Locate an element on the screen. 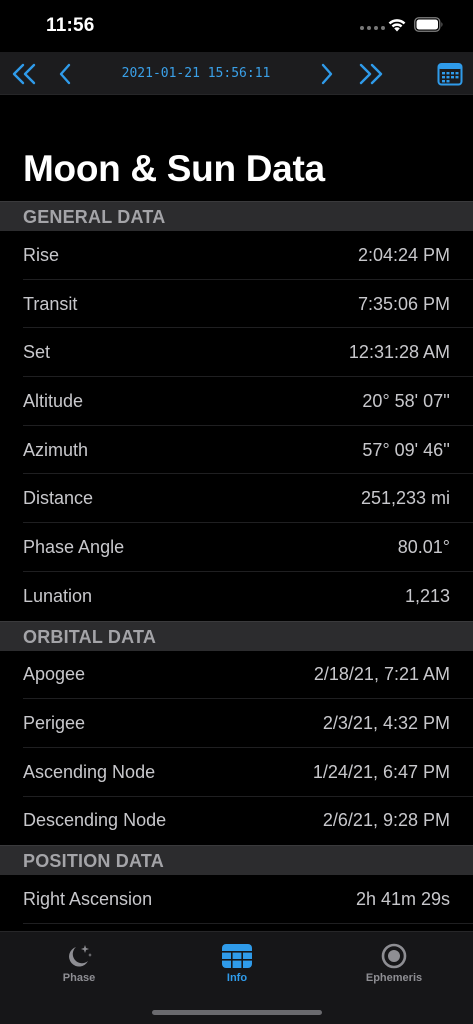 This screenshot has height=1024, width=473. list-item: Set 12:31:28 AM is located at coordinates (236, 352).